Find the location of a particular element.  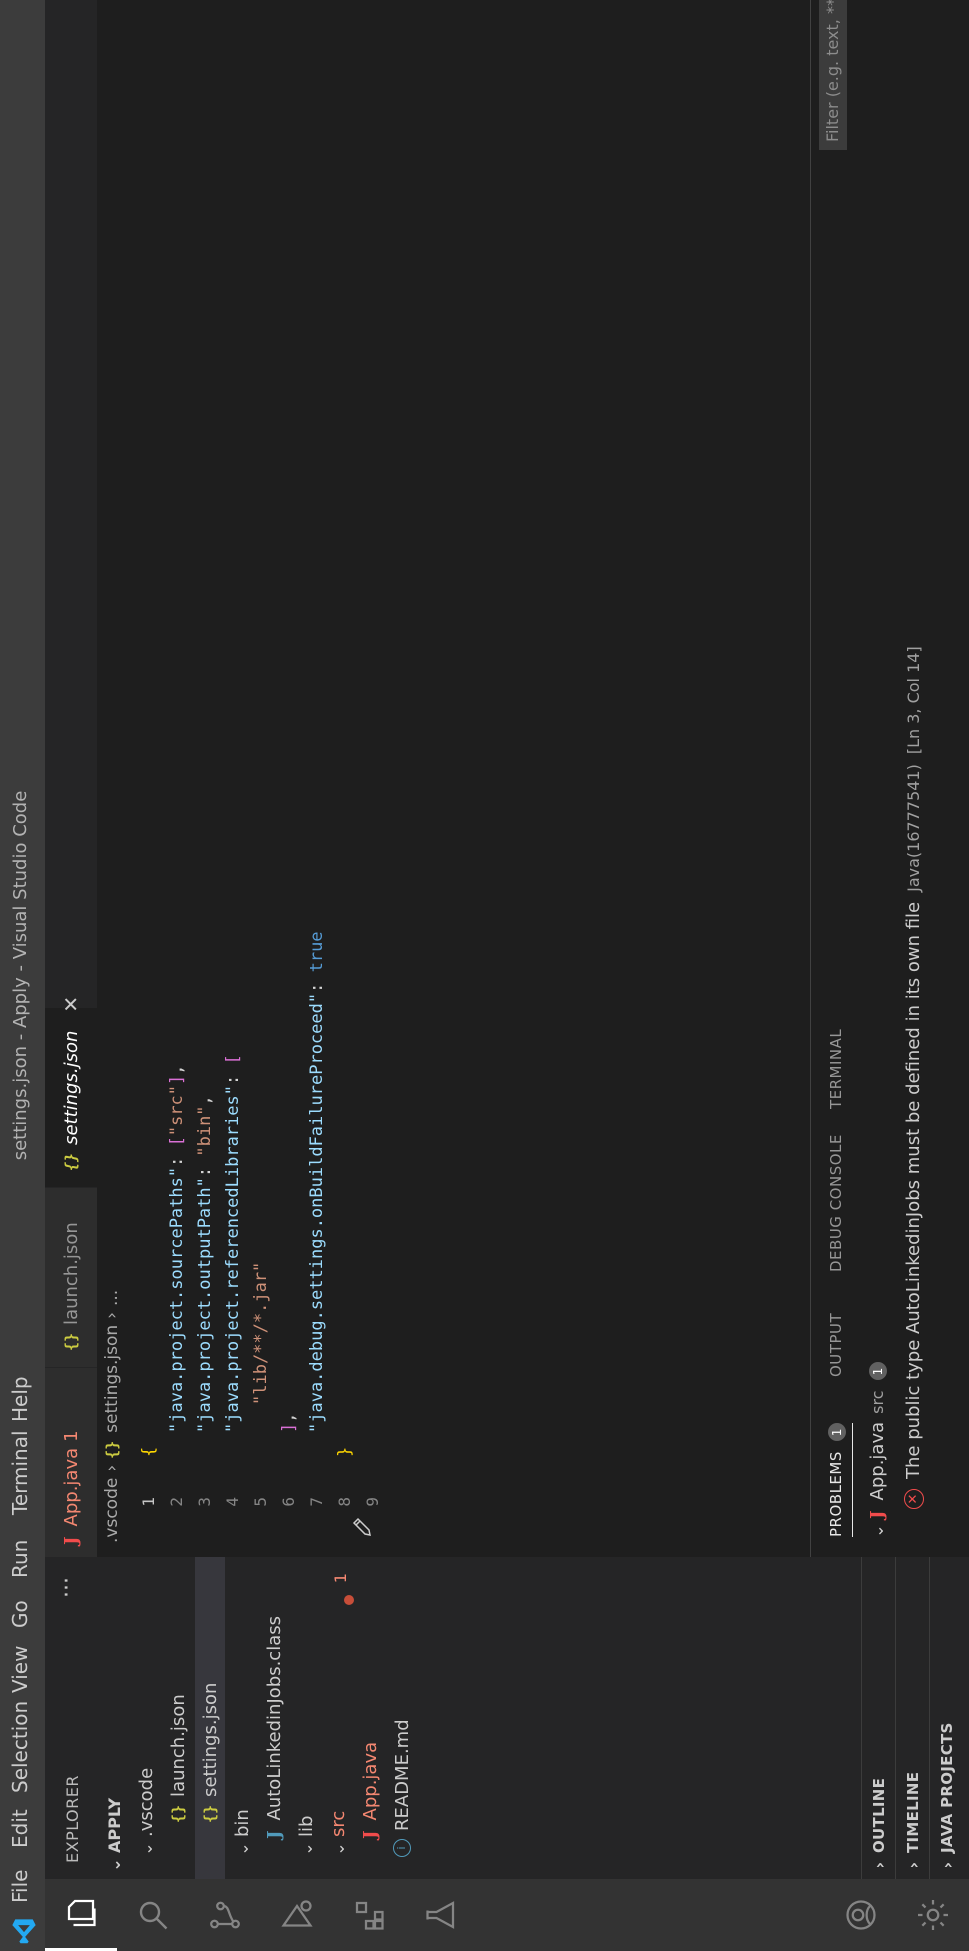

folder-bin: ⌄ bin is located at coordinates (242, 1707).